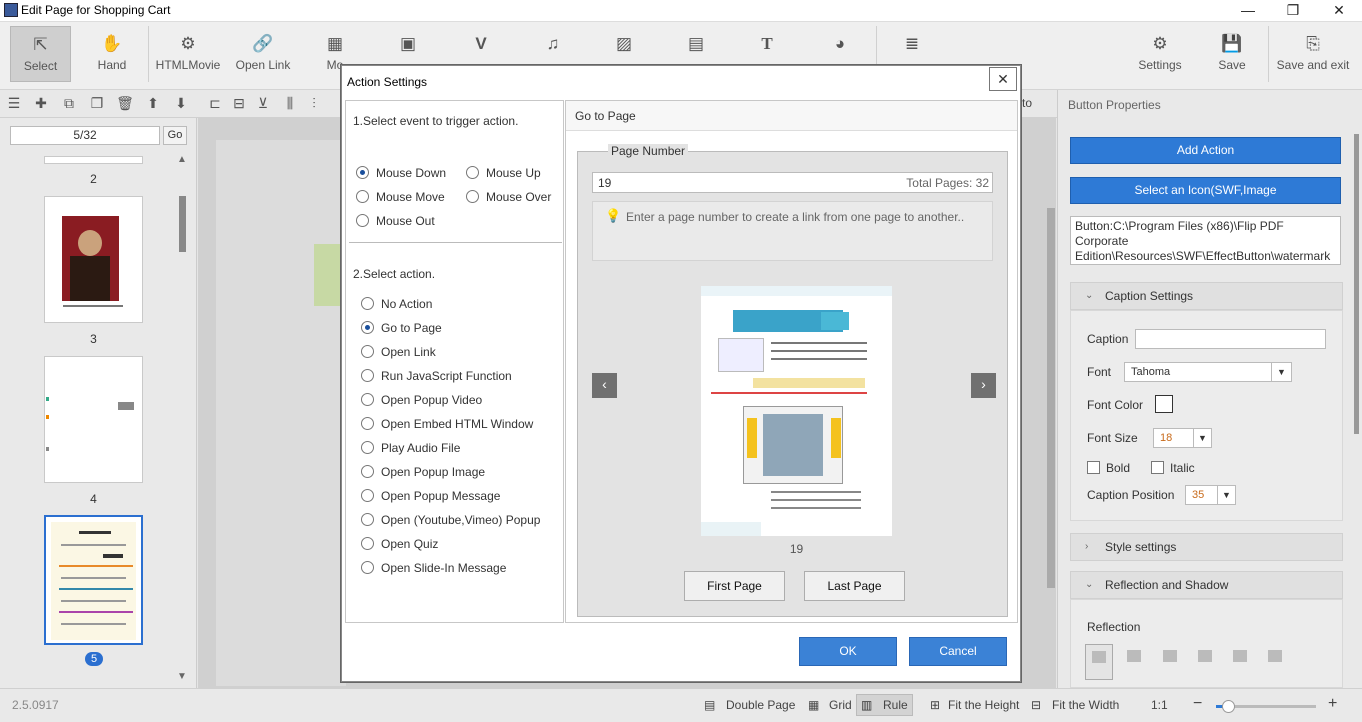 Image resolution: width=1362 pixels, height=722 pixels. I want to click on save-and-exit-button: ⎘ Save and exit, so click(1313, 56).